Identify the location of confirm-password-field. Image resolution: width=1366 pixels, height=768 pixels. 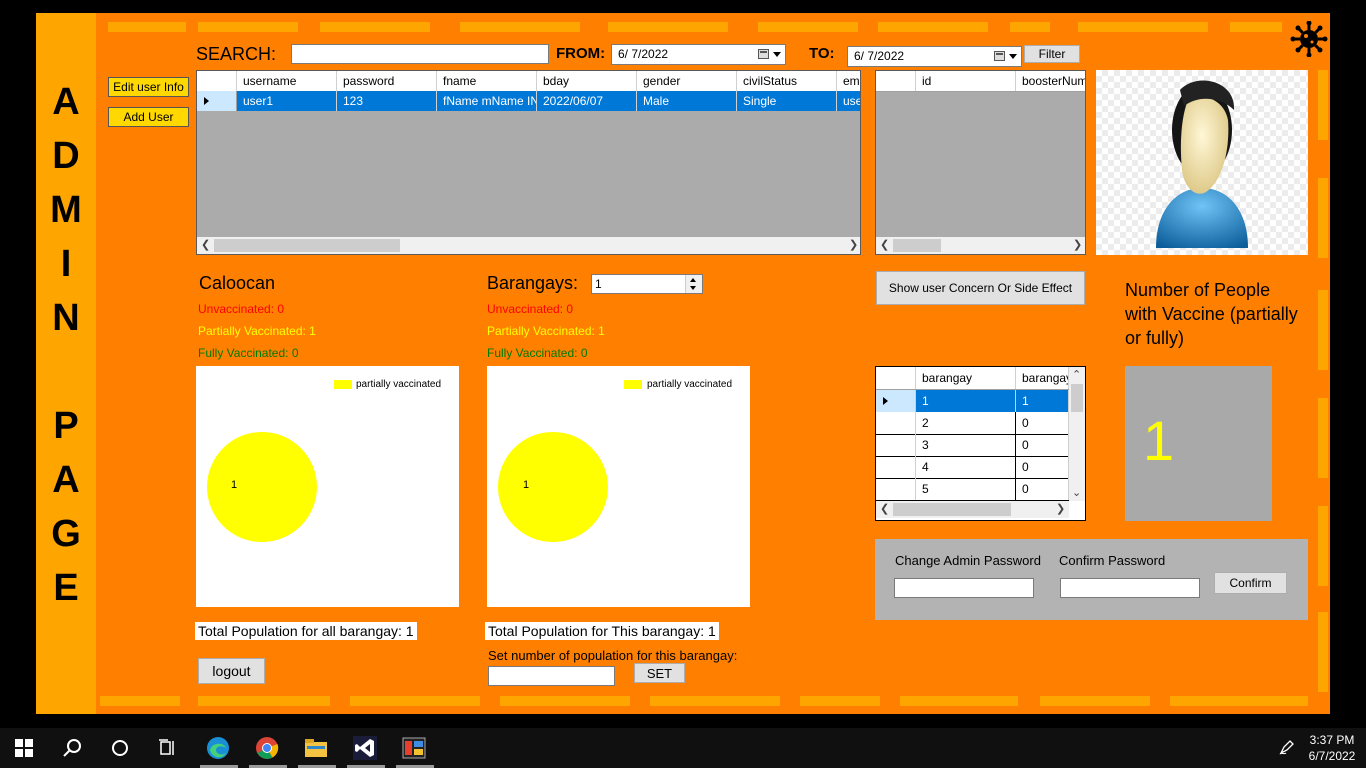
(1130, 588).